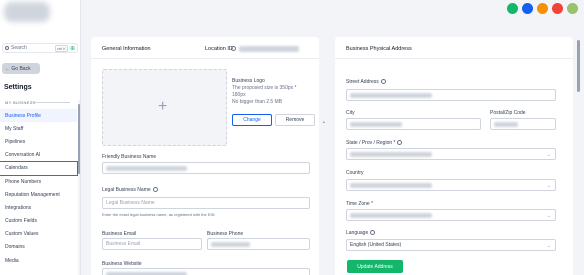  I want to click on notification-icon, so click(542, 8).